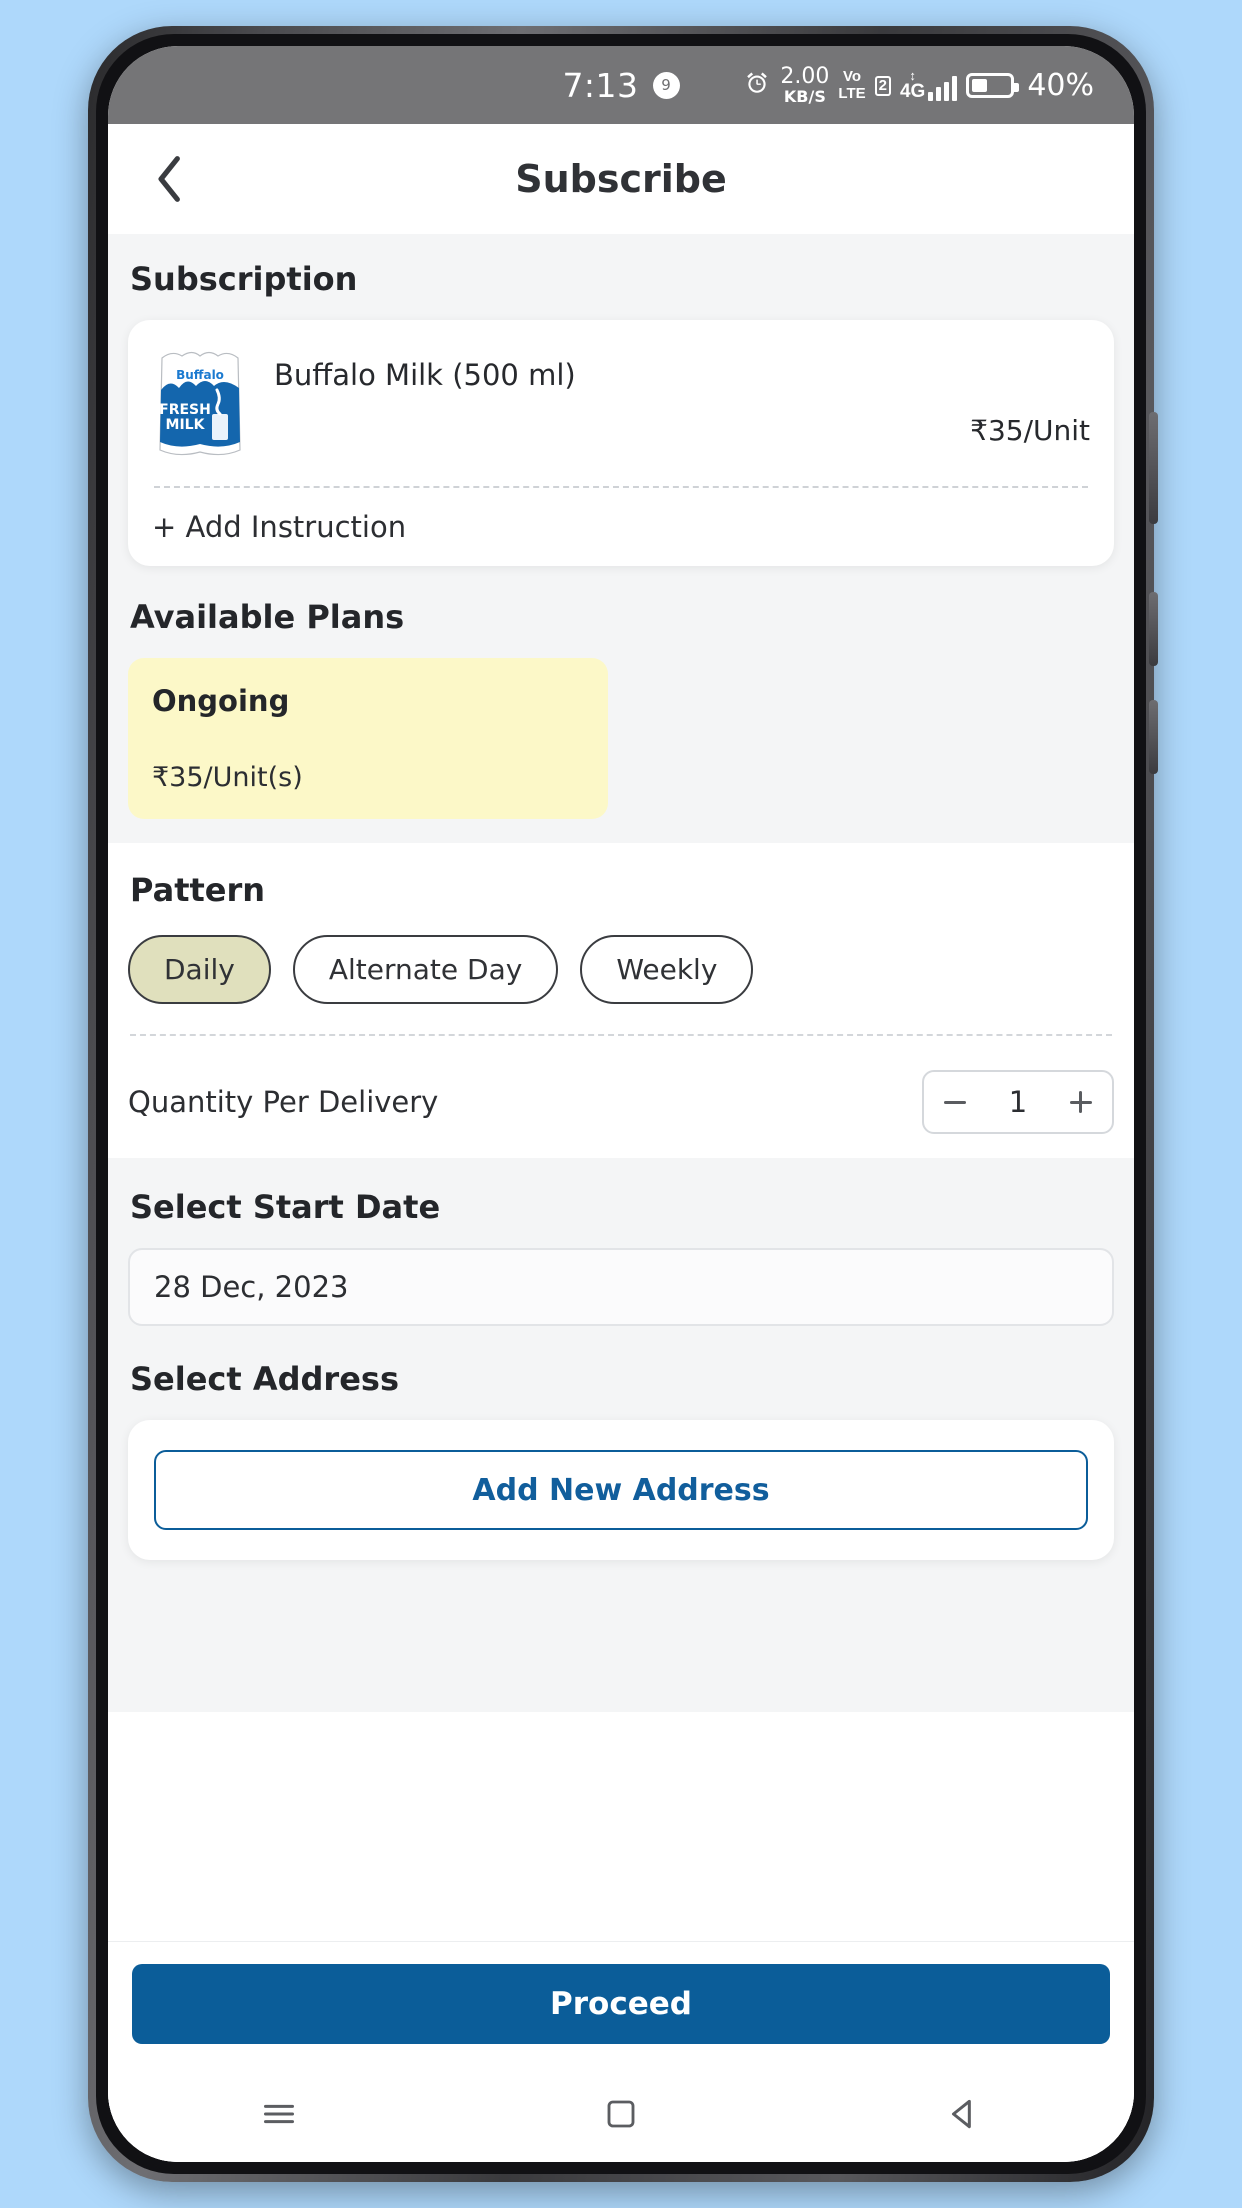 Image resolution: width=1242 pixels, height=2208 pixels. Describe the element at coordinates (425, 375) in the screenshot. I see `product-name: Buffalo Milk (500 ml)` at that location.